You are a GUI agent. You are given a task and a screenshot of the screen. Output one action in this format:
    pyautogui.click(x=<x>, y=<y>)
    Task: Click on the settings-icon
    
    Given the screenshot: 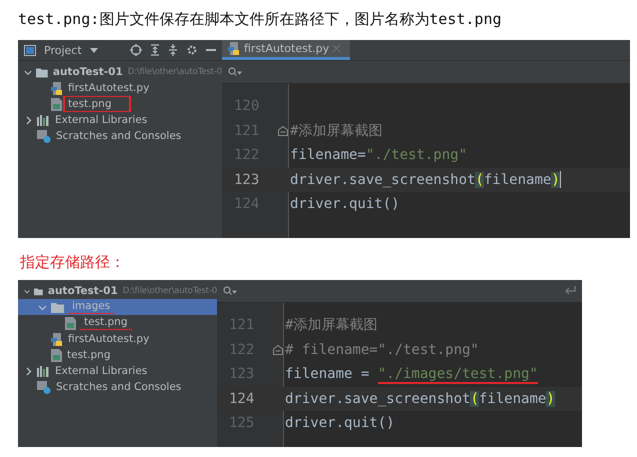 What is the action you would take?
    pyautogui.click(x=192, y=50)
    